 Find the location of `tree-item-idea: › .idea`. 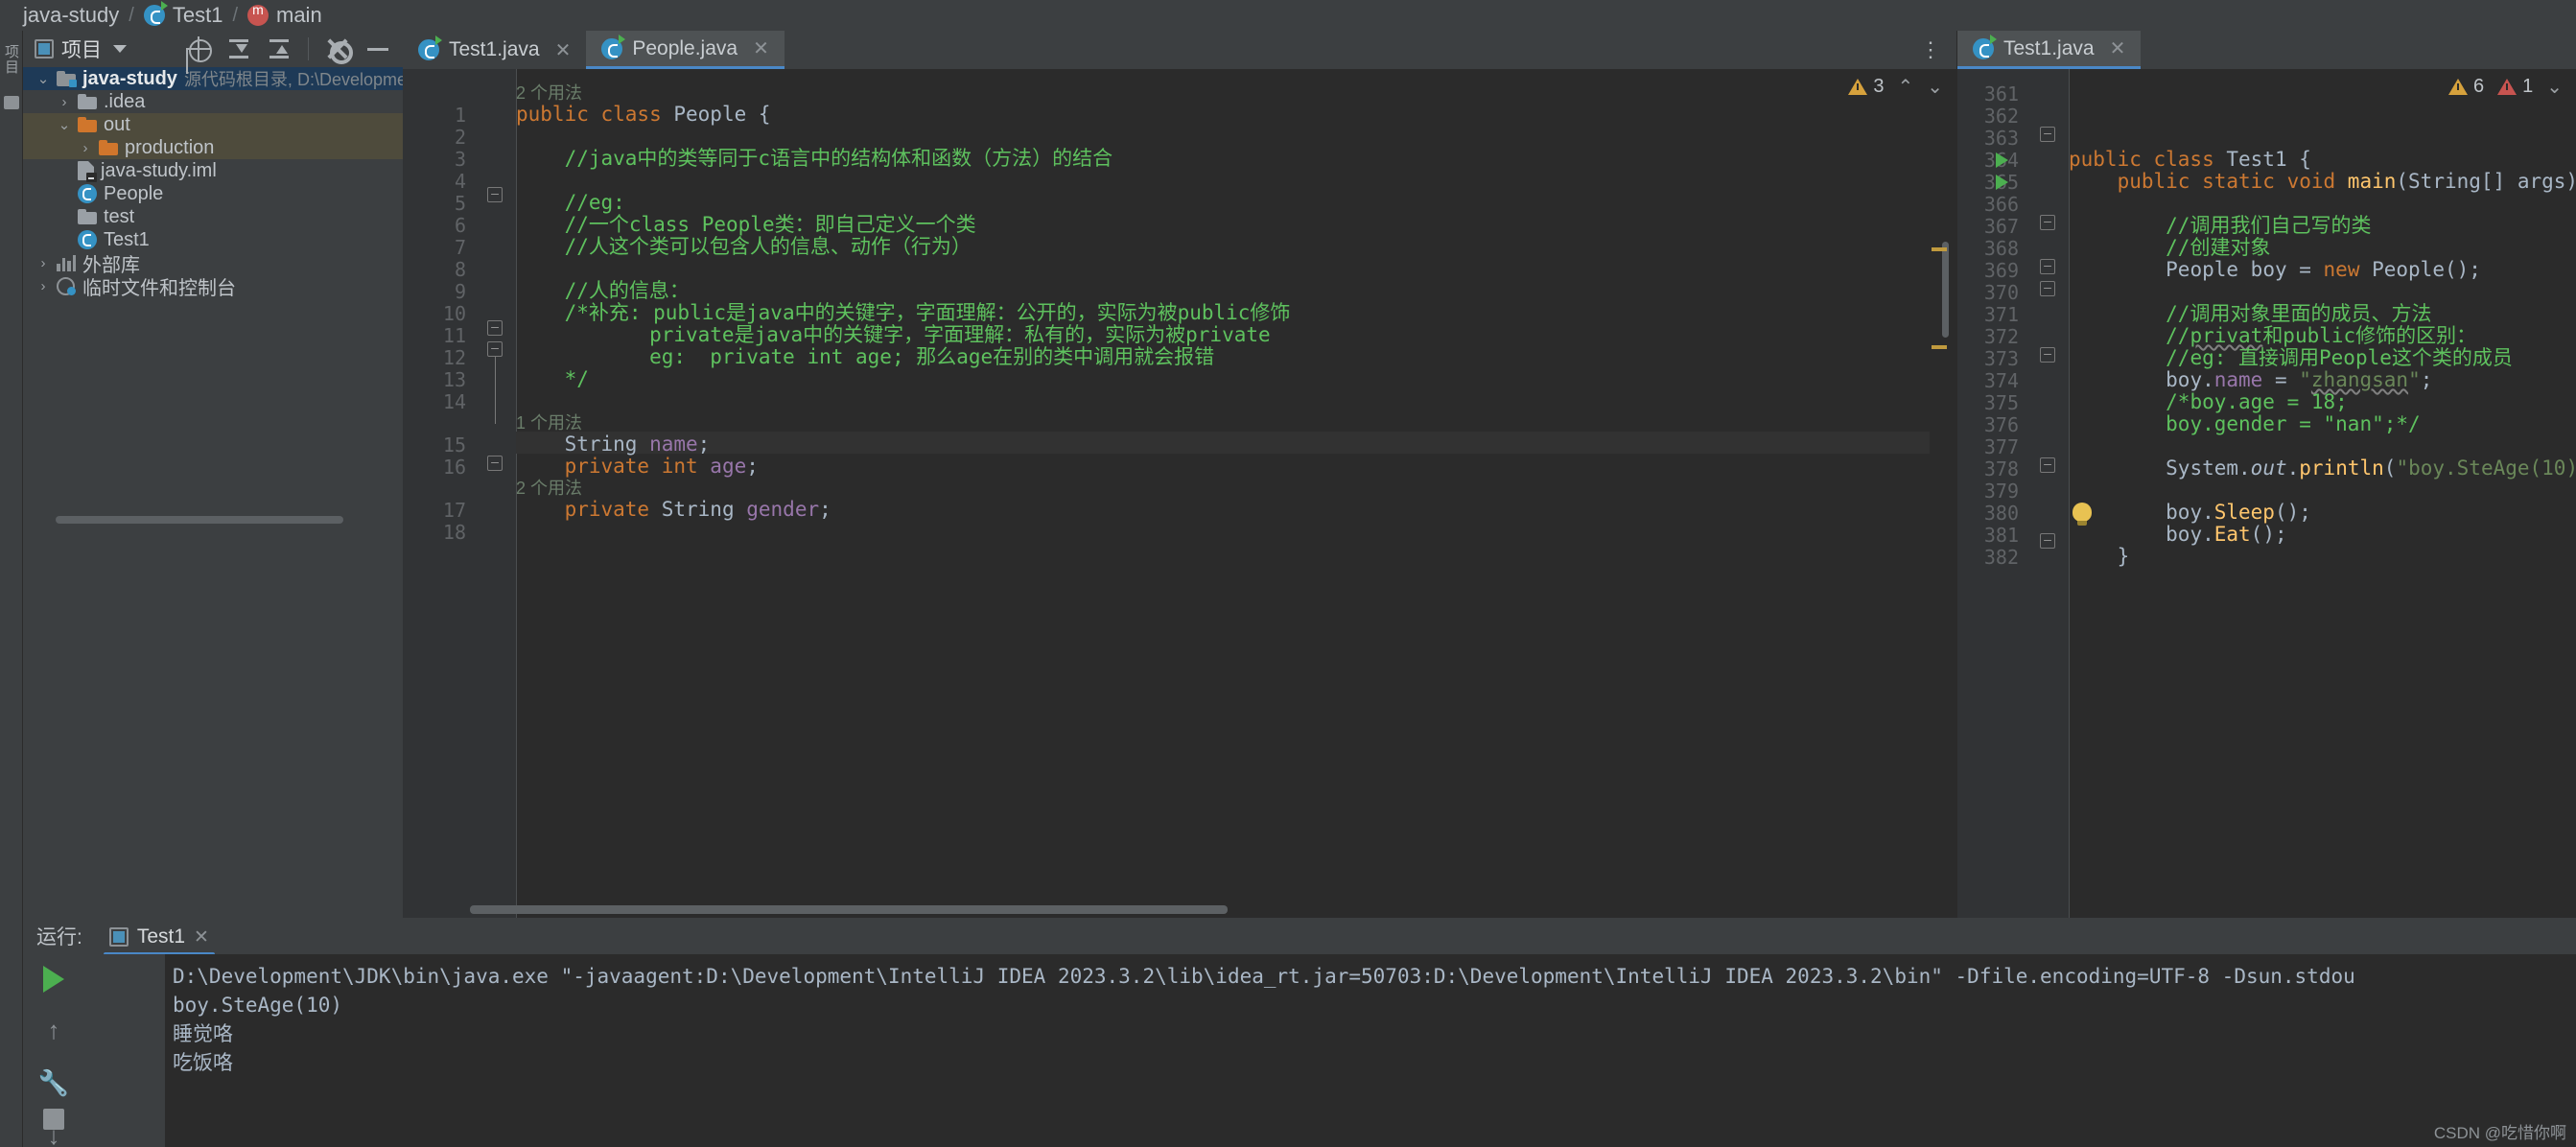

tree-item-idea: › .idea is located at coordinates (213, 101).